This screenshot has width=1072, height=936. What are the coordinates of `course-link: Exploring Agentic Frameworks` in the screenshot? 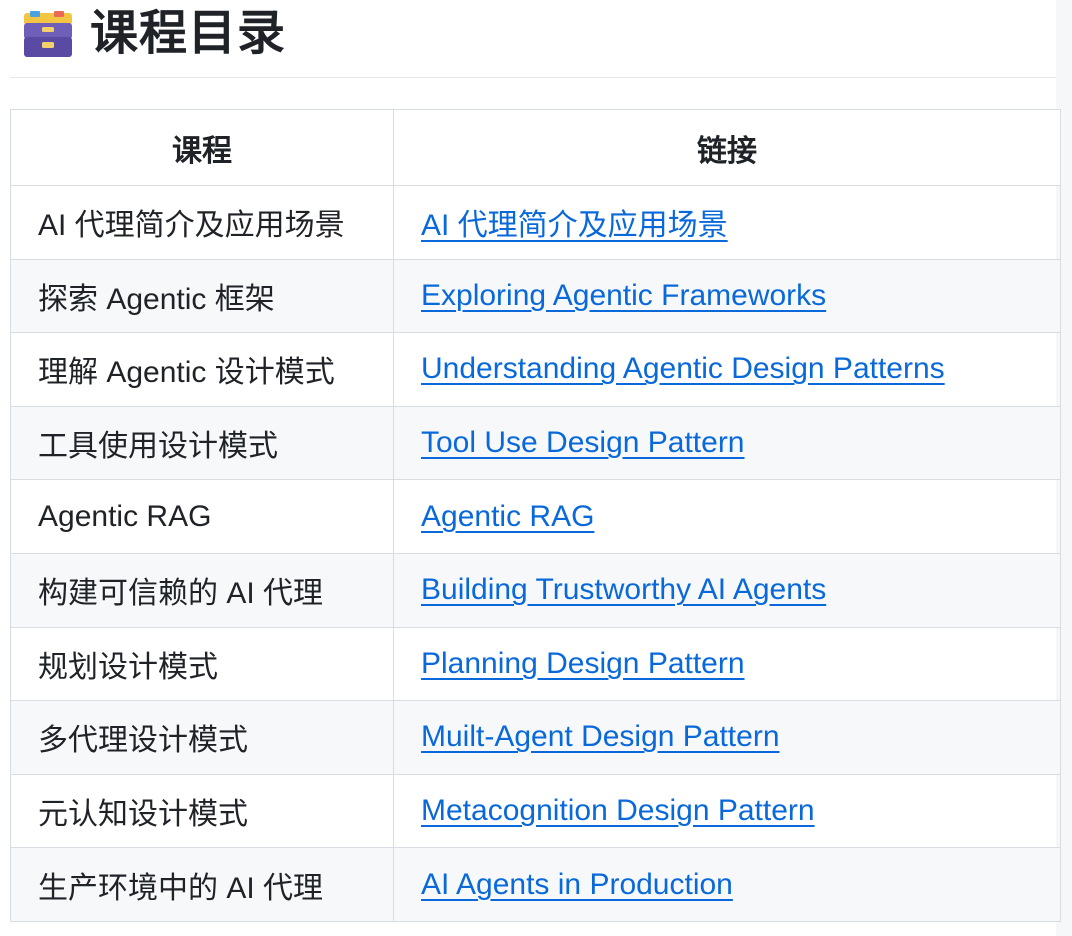 It's located at (623, 295).